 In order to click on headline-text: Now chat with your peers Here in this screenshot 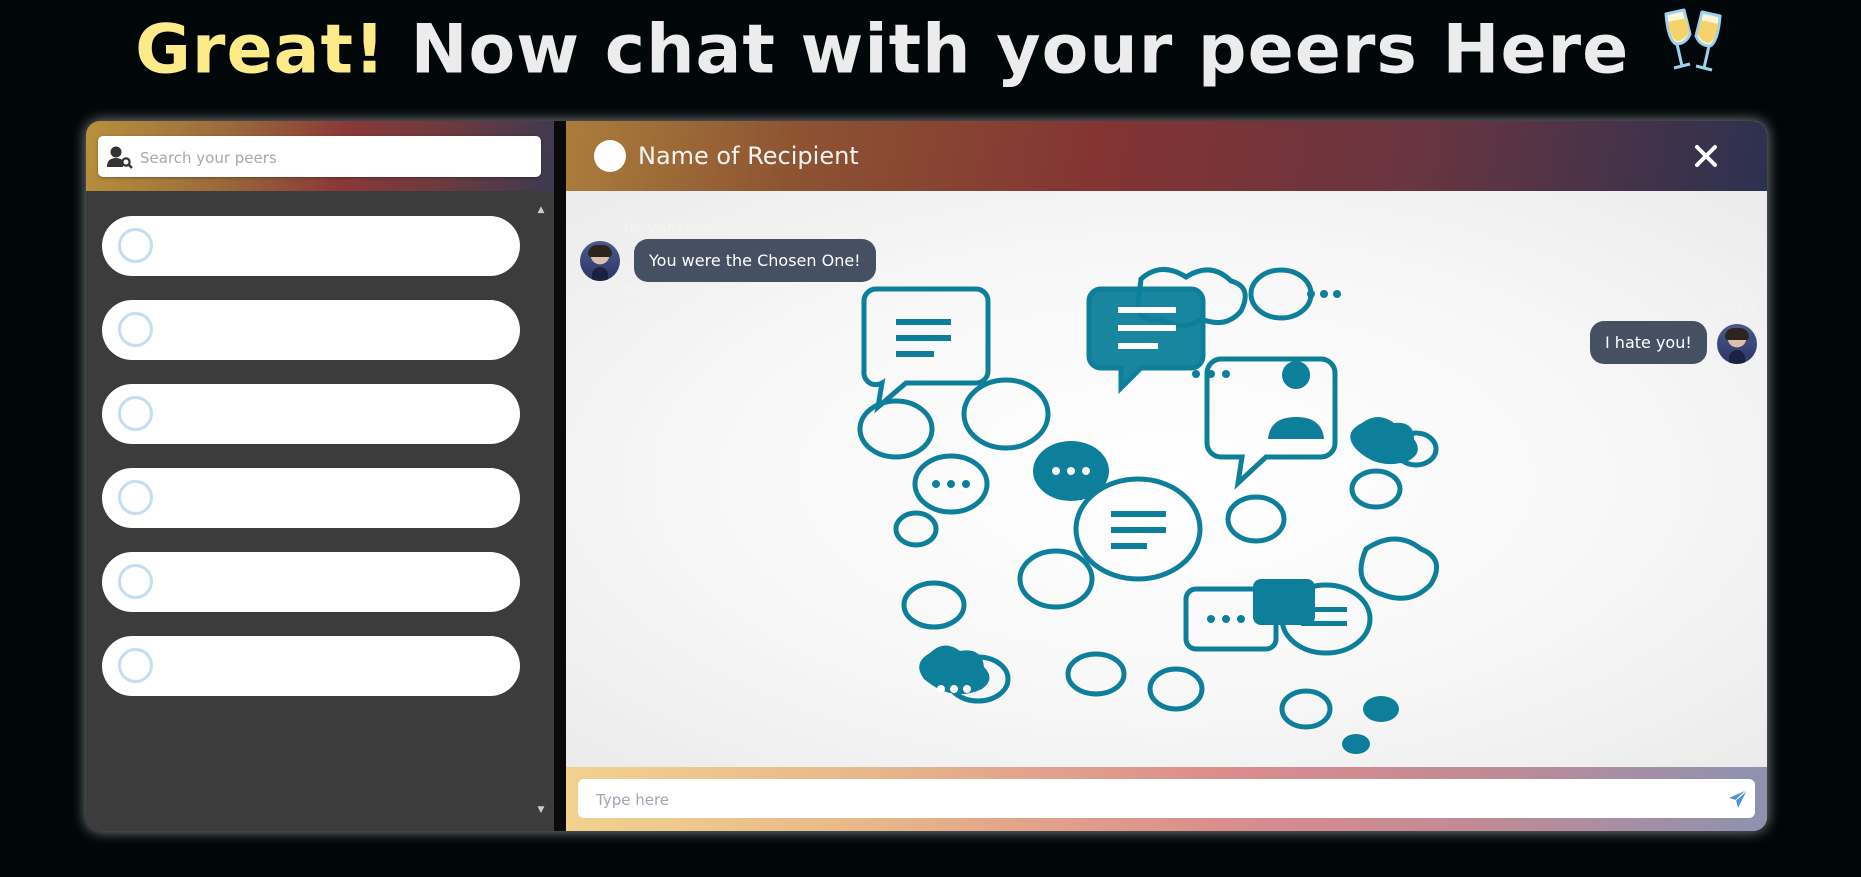, I will do `click(1007, 50)`.